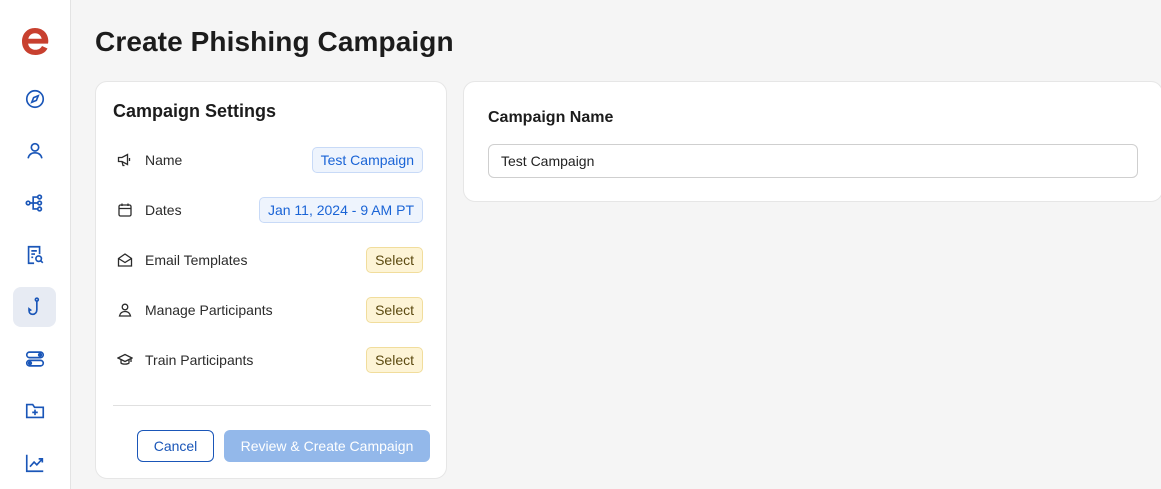  I want to click on sidebar-item-reports, so click(34, 255).